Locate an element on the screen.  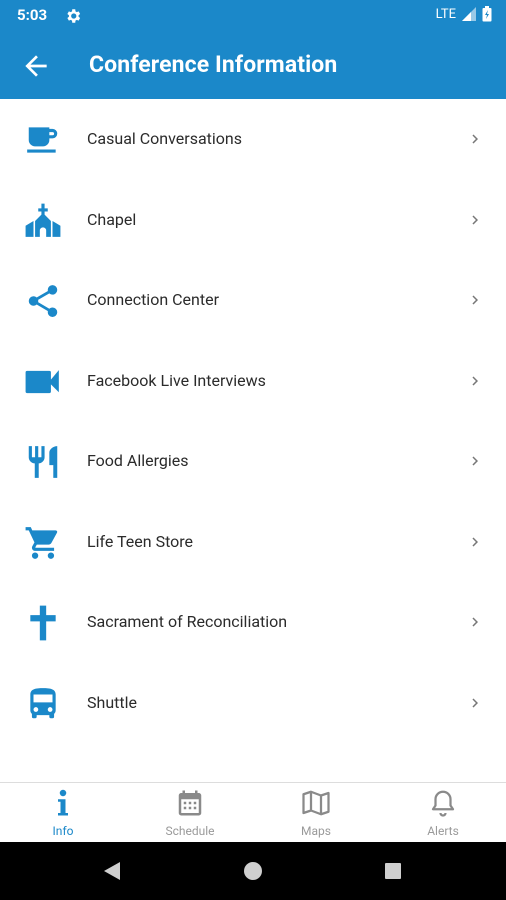
gear-icon is located at coordinates (74, 16).